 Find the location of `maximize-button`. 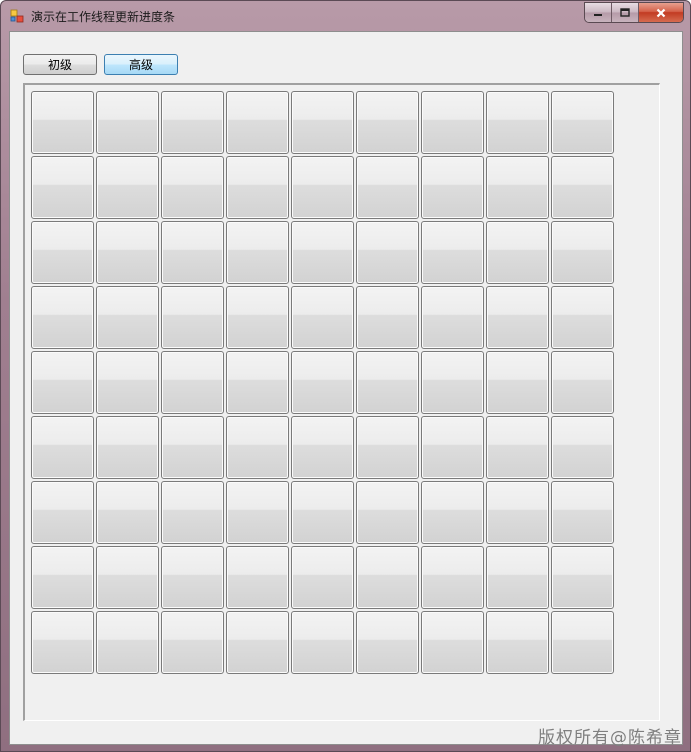

maximize-button is located at coordinates (625, 12).